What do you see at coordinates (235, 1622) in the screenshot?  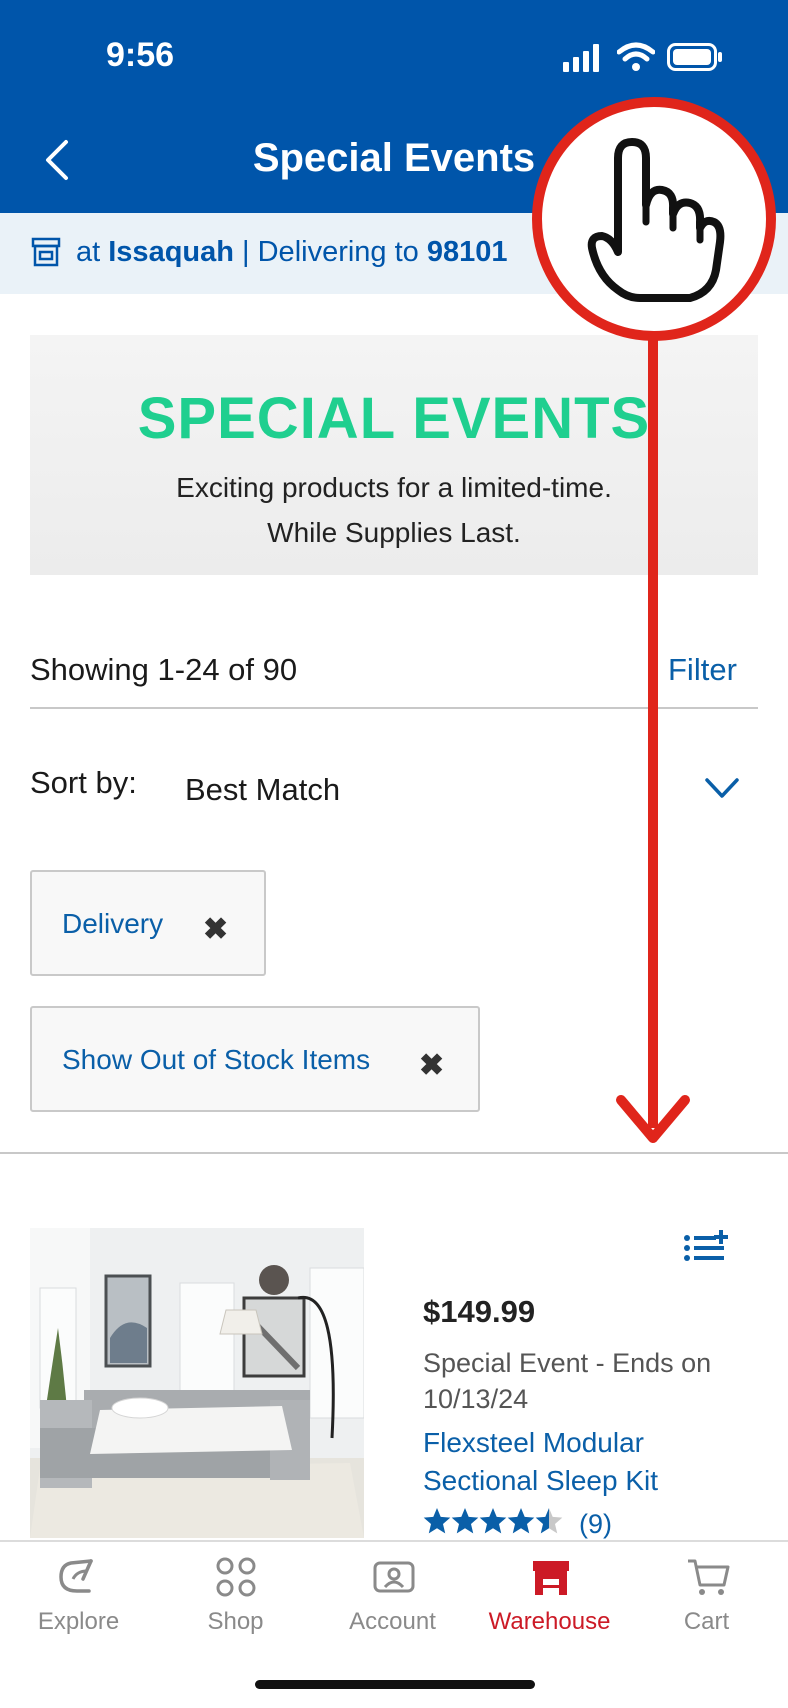 I see `nav-label-shop: Shop` at bounding box center [235, 1622].